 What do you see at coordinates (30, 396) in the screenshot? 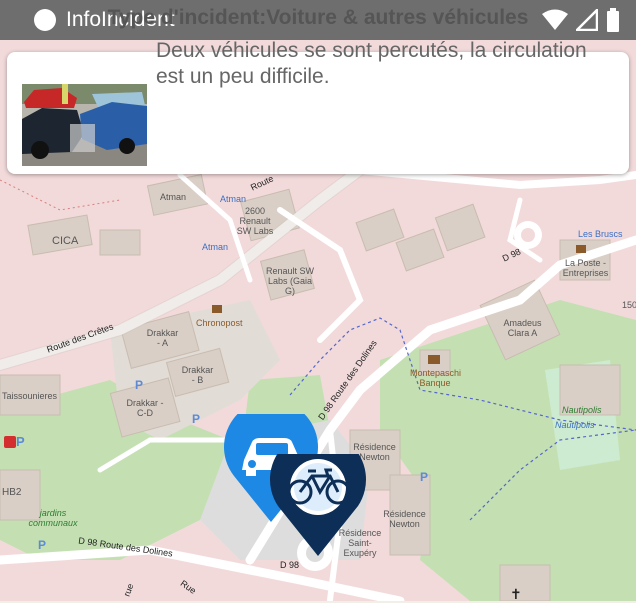
I see `map-label: Taissounieres` at bounding box center [30, 396].